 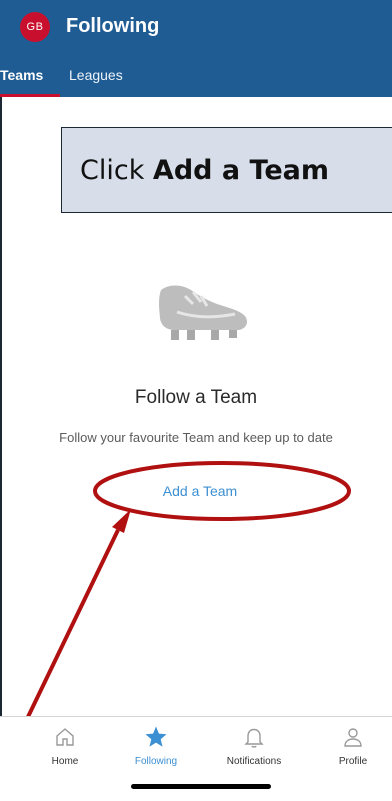 I want to click on instruction-callout: Click Add a Team, so click(x=226, y=170).